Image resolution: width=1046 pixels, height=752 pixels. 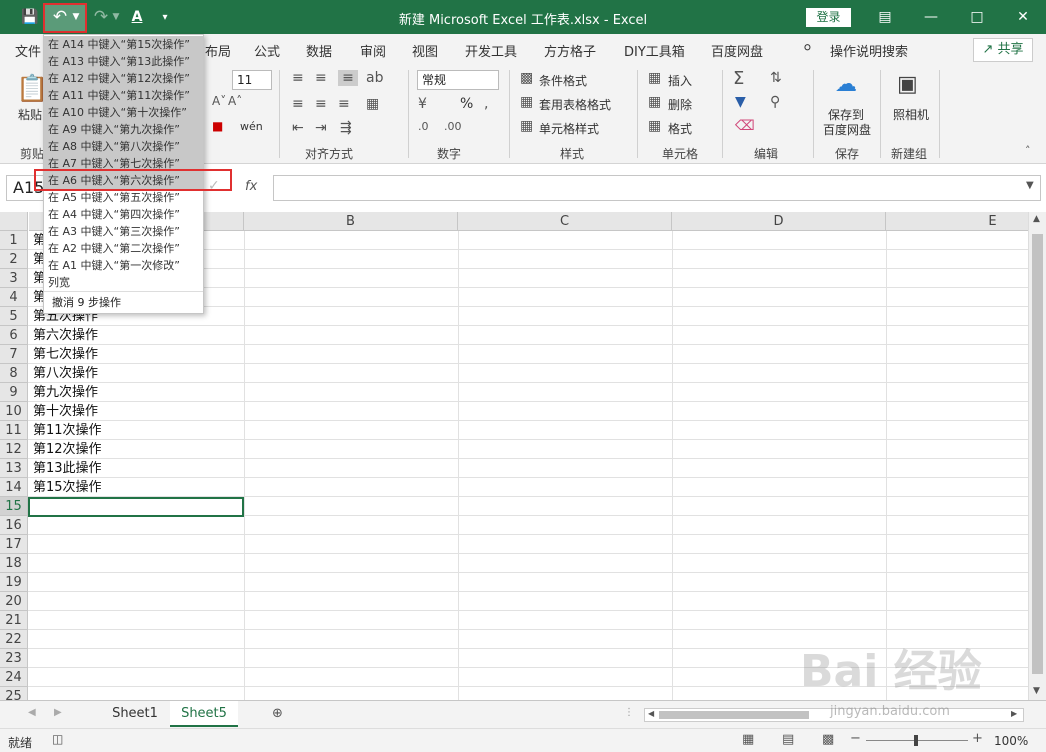 What do you see at coordinates (846, 84) in the screenshot?
I see `baidu-cloud-icon: ☁` at bounding box center [846, 84].